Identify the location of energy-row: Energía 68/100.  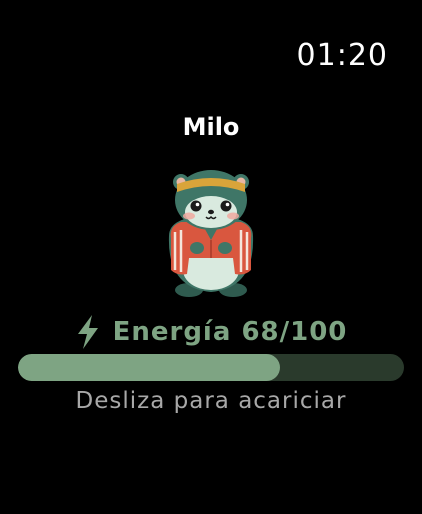
(211, 332).